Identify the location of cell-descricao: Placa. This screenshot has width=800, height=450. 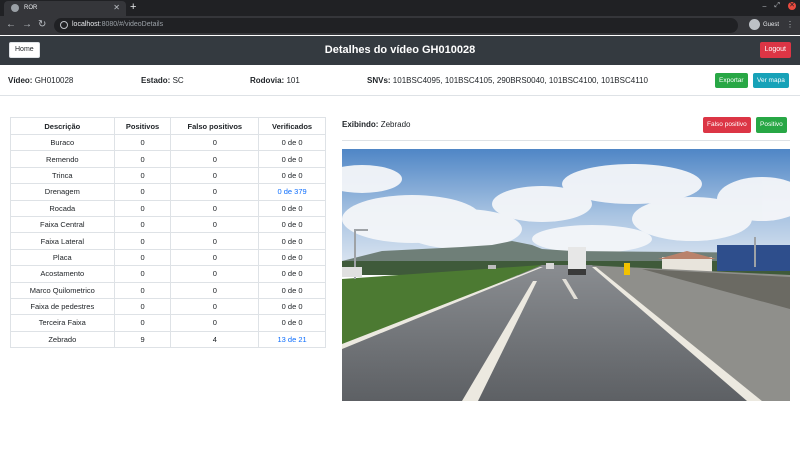
(62, 257).